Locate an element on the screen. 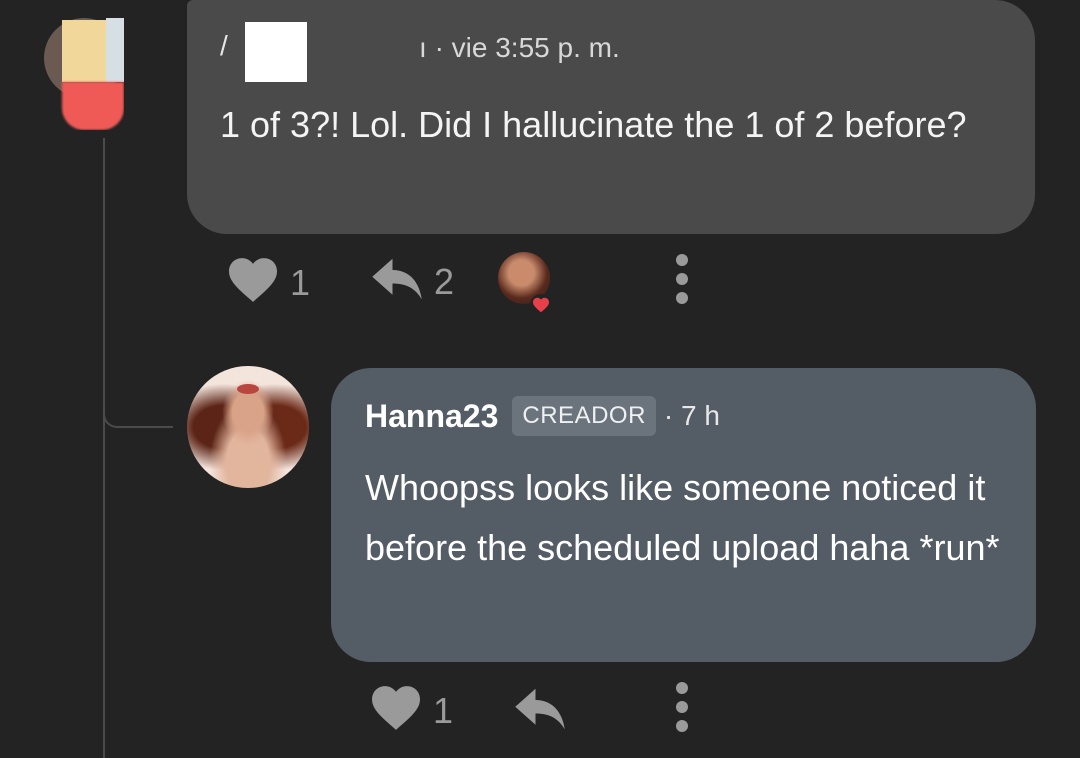 The width and height of the screenshot is (1080, 758). reply-button: 2 is located at coordinates (412, 281).